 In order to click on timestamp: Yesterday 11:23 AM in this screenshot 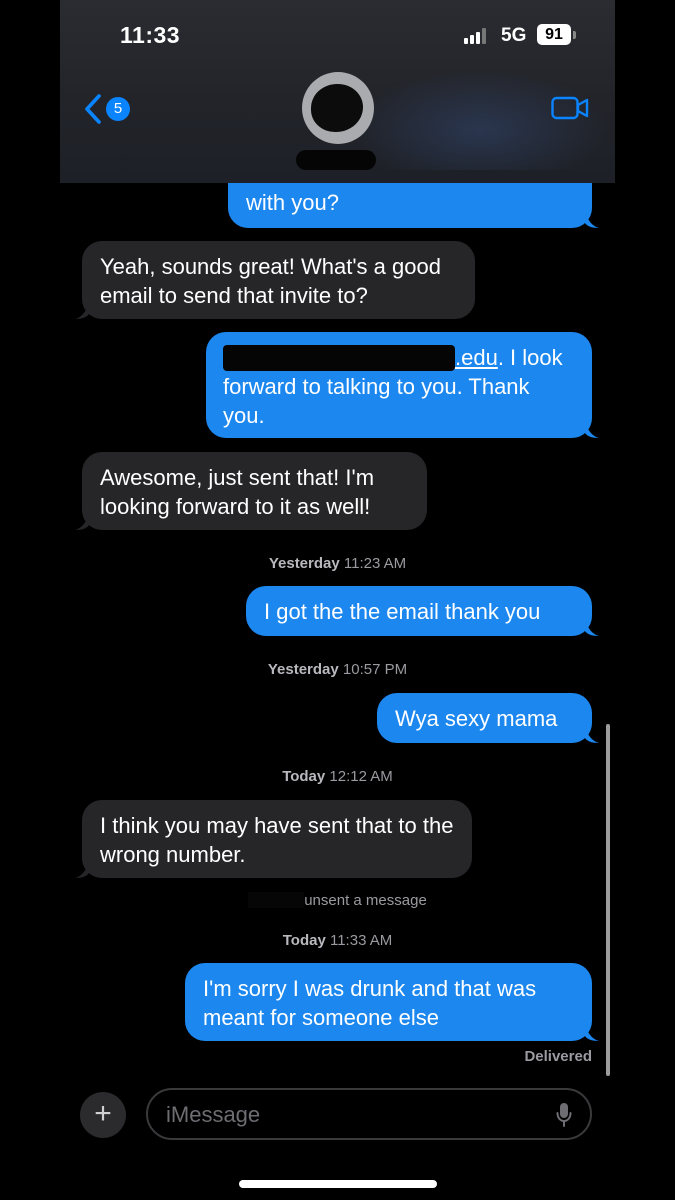, I will do `click(337, 563)`.